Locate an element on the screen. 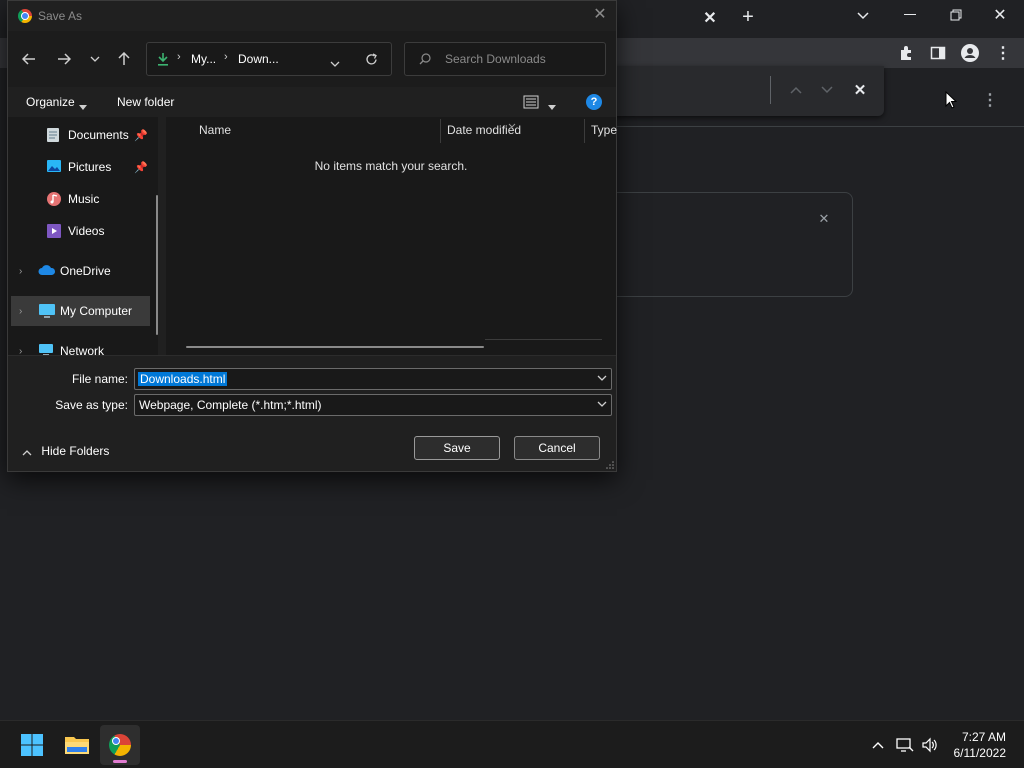 This screenshot has width=1024, height=768. search-placeholder: Search Downloads is located at coordinates (495, 59).